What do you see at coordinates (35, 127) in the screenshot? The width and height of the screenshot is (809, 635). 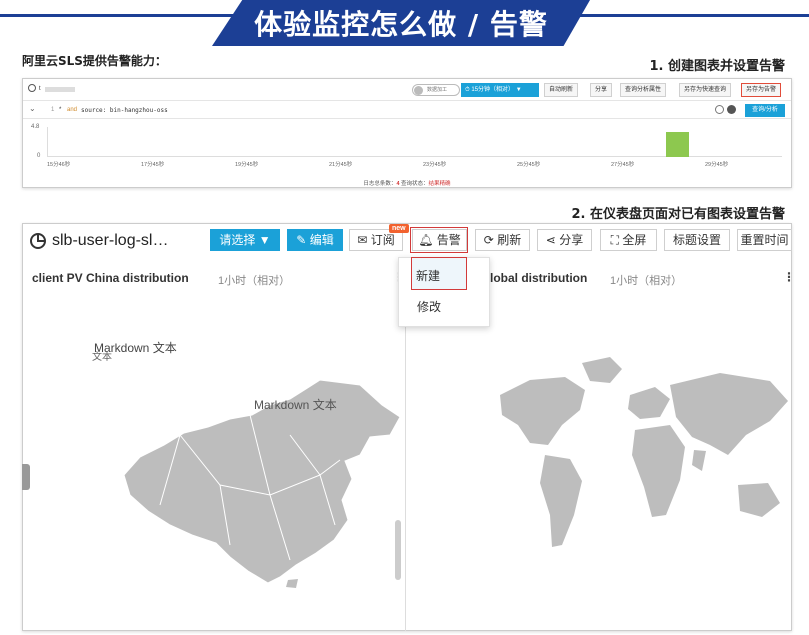 I see `y-tick-max: 4.8` at bounding box center [35, 127].